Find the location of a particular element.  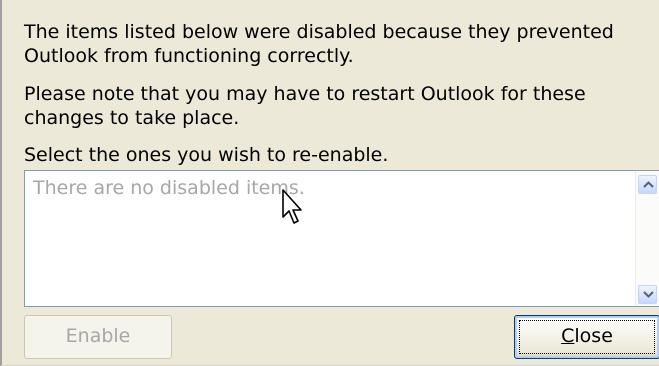

enable-button: Enable is located at coordinates (98, 337).